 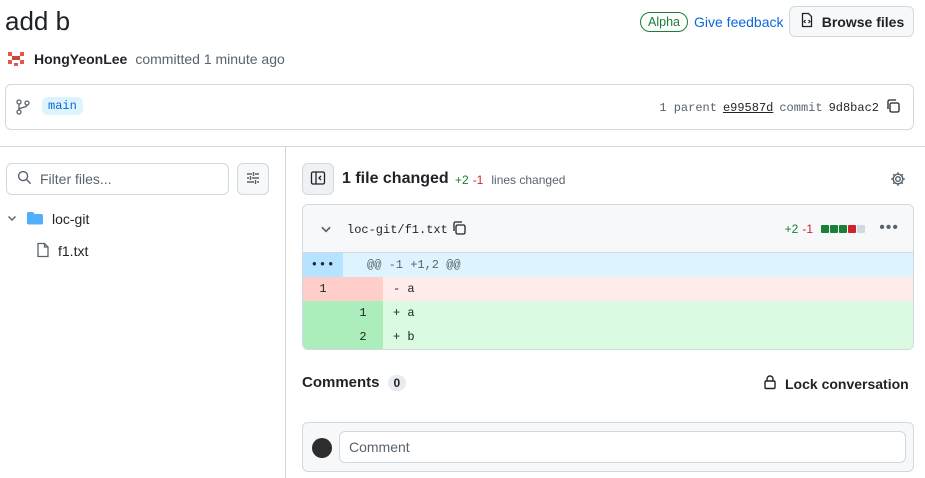 What do you see at coordinates (664, 22) in the screenshot?
I see `alpha-badge: Alpha` at bounding box center [664, 22].